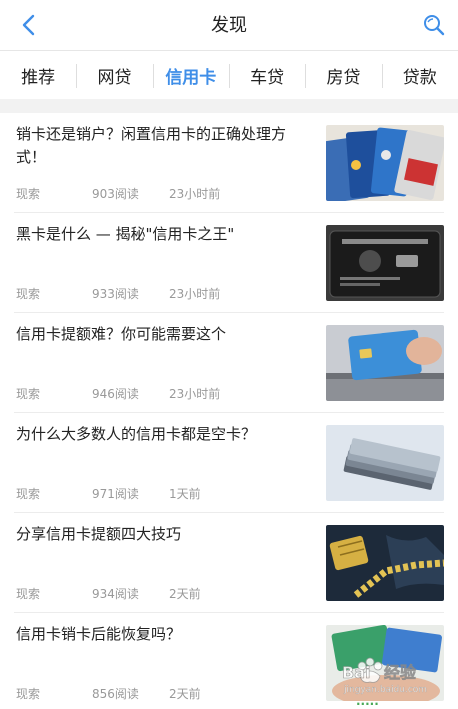  Describe the element at coordinates (419, 75) in the screenshot. I see `tab-loan: 贷款` at that location.